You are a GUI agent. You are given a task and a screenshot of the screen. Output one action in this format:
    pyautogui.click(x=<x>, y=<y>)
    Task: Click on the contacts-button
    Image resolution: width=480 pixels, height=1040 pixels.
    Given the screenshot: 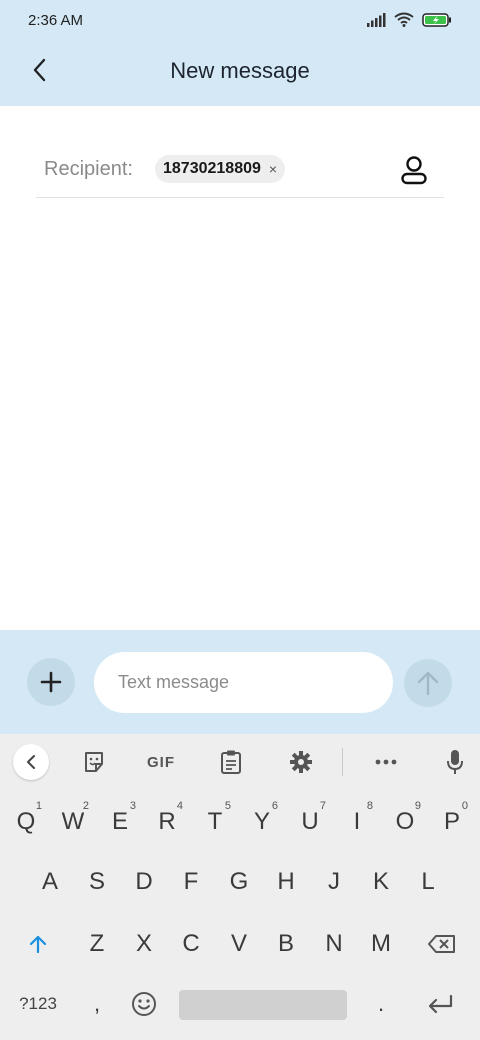 What is the action you would take?
    pyautogui.click(x=414, y=170)
    